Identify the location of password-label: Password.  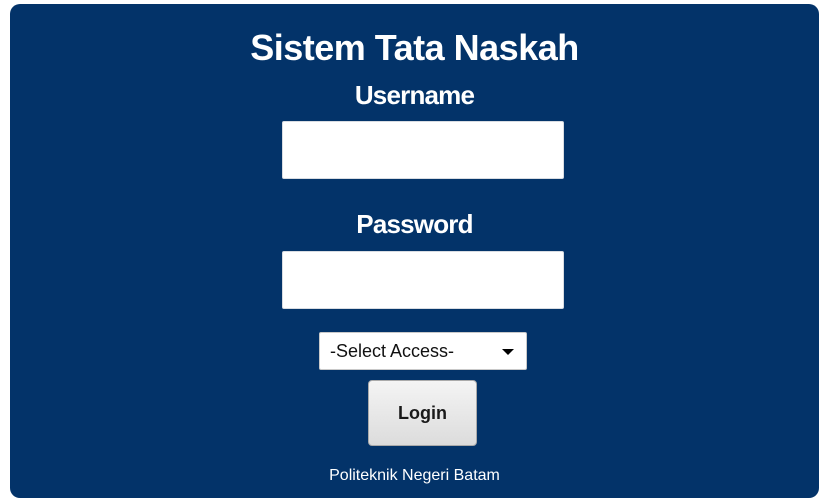
(414, 224).